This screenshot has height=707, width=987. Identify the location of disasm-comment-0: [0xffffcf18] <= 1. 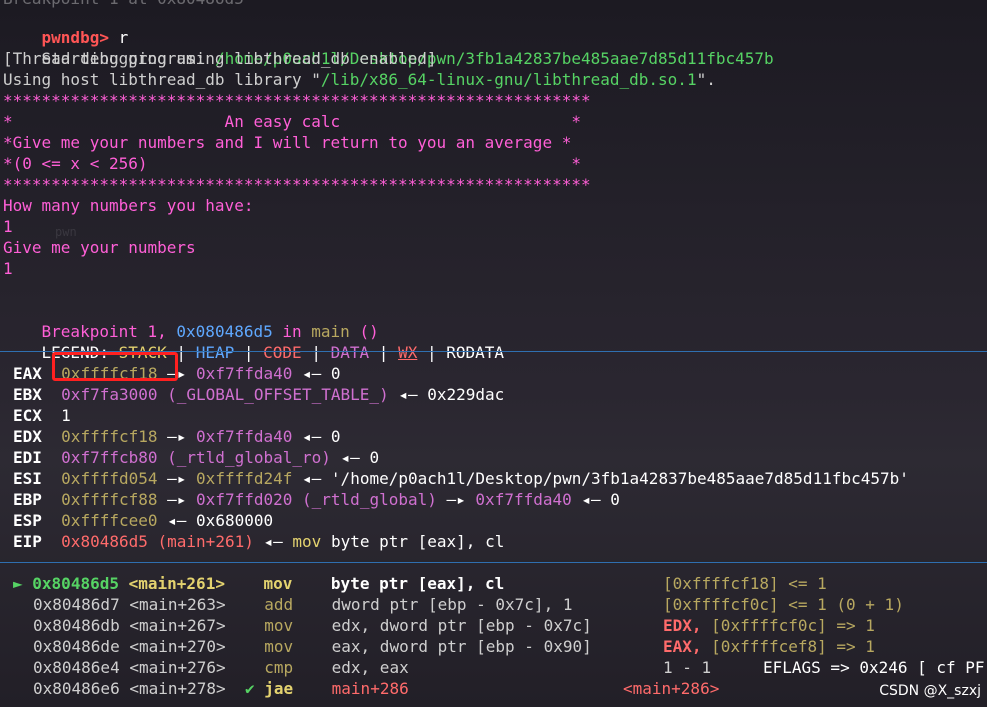
(745, 583).